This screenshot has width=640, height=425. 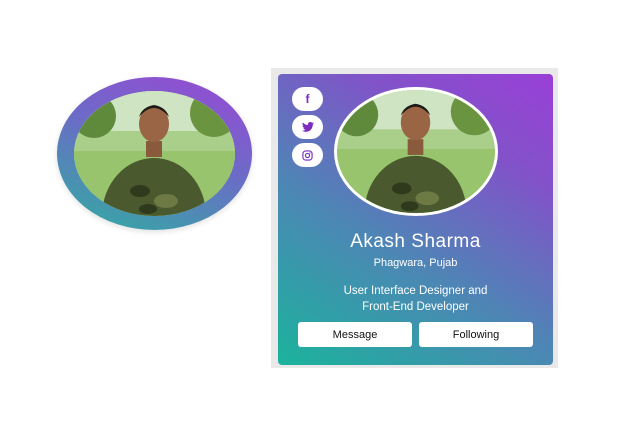 I want to click on card-profile-photo, so click(x=416, y=151).